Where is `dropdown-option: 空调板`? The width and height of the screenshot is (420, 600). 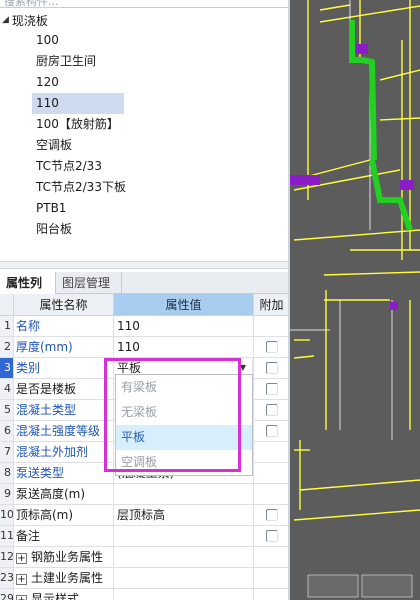
dropdown-option: 空调板 is located at coordinates (184, 462).